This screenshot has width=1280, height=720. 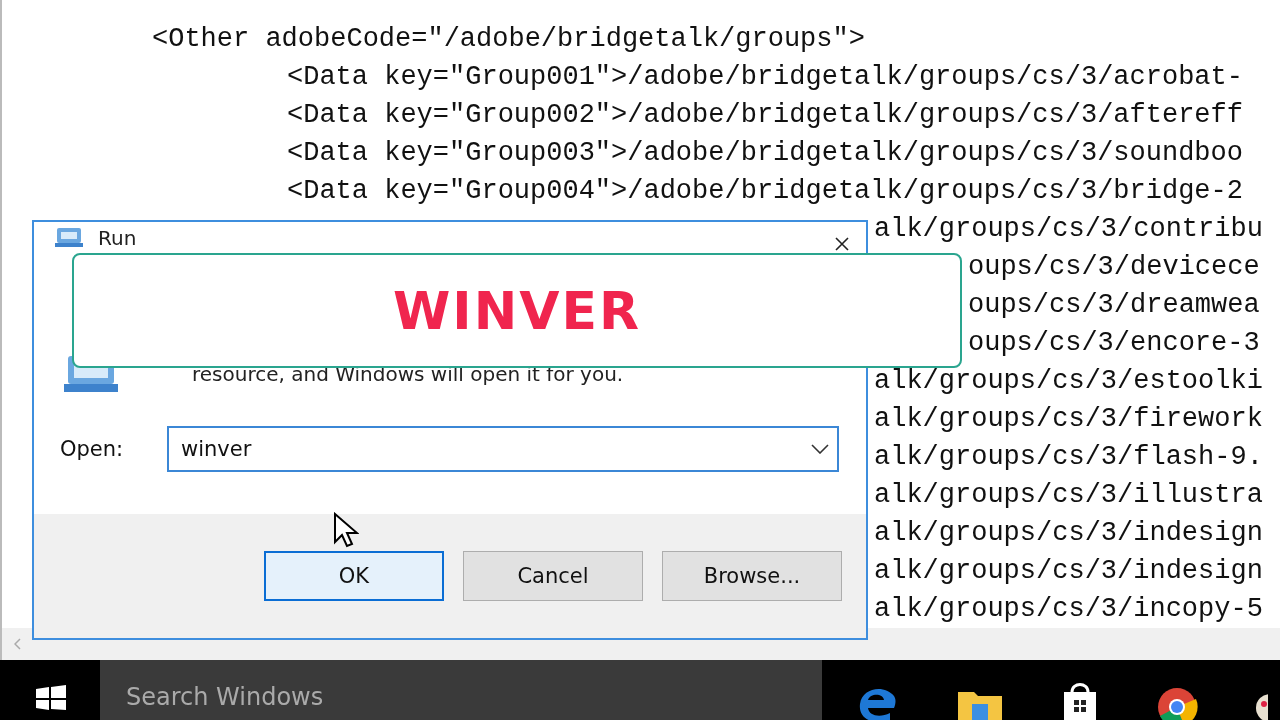 I want to click on code-line: <Data key="Group004">/adobe/bridgetalk/groups/cs/3/bridge-2, so click(x=765, y=191).